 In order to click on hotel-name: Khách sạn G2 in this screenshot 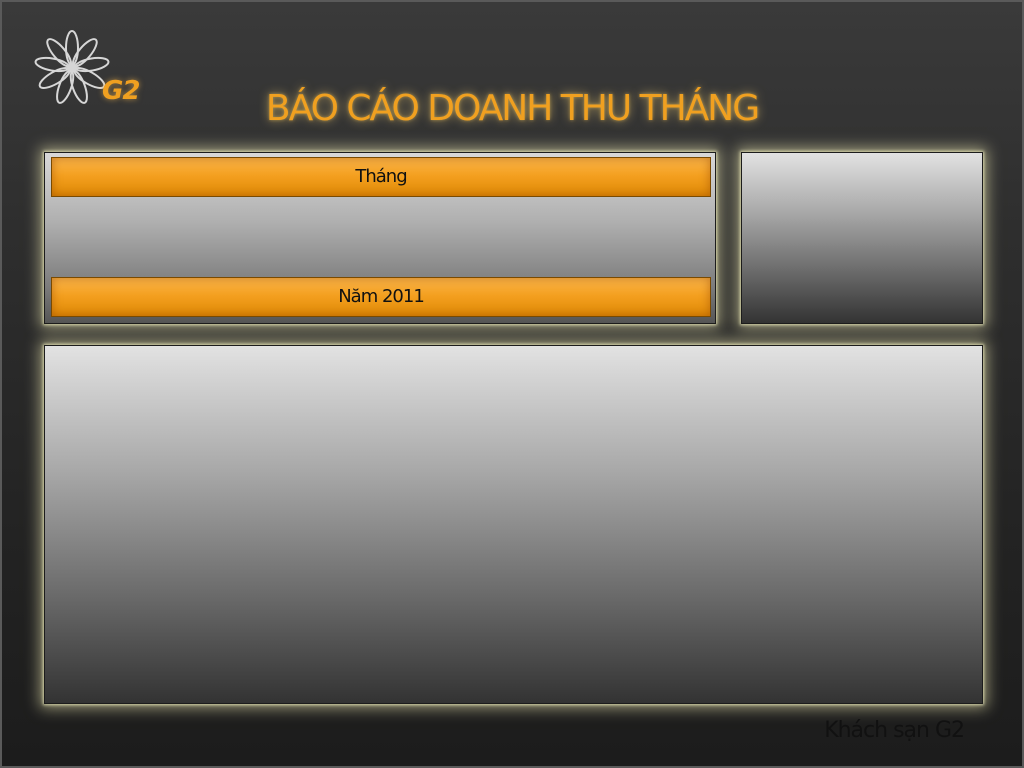, I will do `click(894, 730)`.